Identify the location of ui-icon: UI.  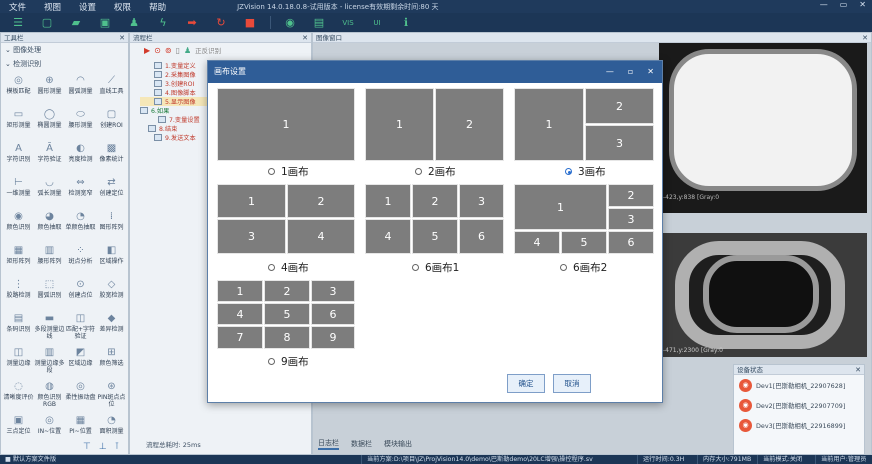
(377, 23).